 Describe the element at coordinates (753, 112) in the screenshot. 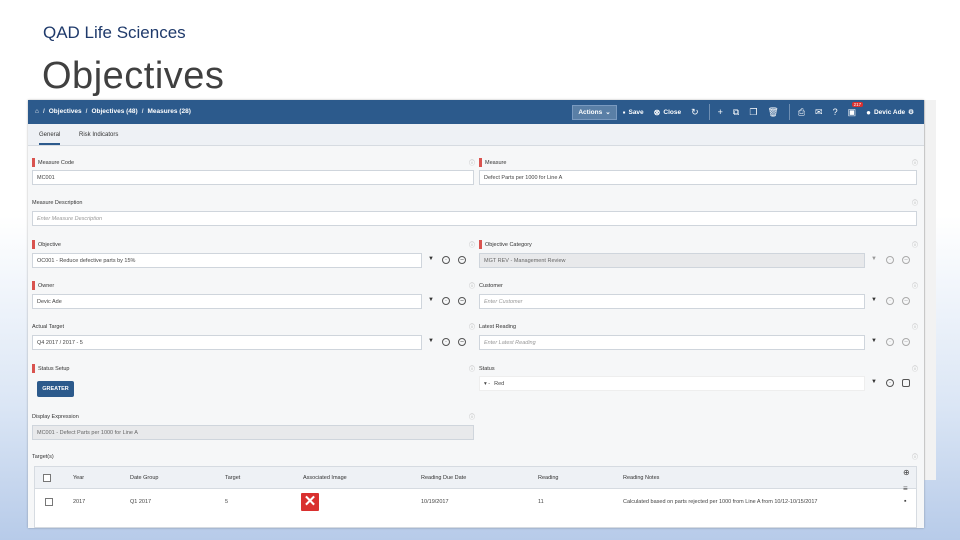

I see `duplicate-icon: ❐` at that location.